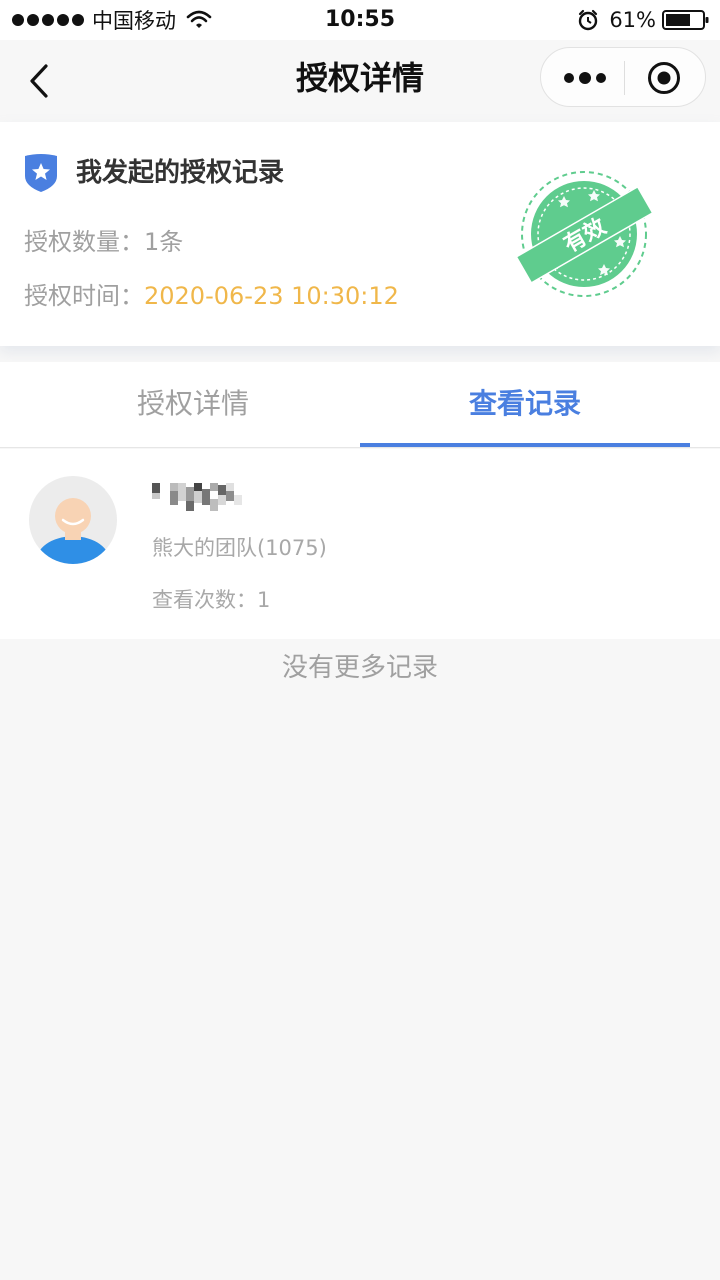 This screenshot has width=720, height=1280. Describe the element at coordinates (197, 497) in the screenshot. I see `pixelated-username` at that location.